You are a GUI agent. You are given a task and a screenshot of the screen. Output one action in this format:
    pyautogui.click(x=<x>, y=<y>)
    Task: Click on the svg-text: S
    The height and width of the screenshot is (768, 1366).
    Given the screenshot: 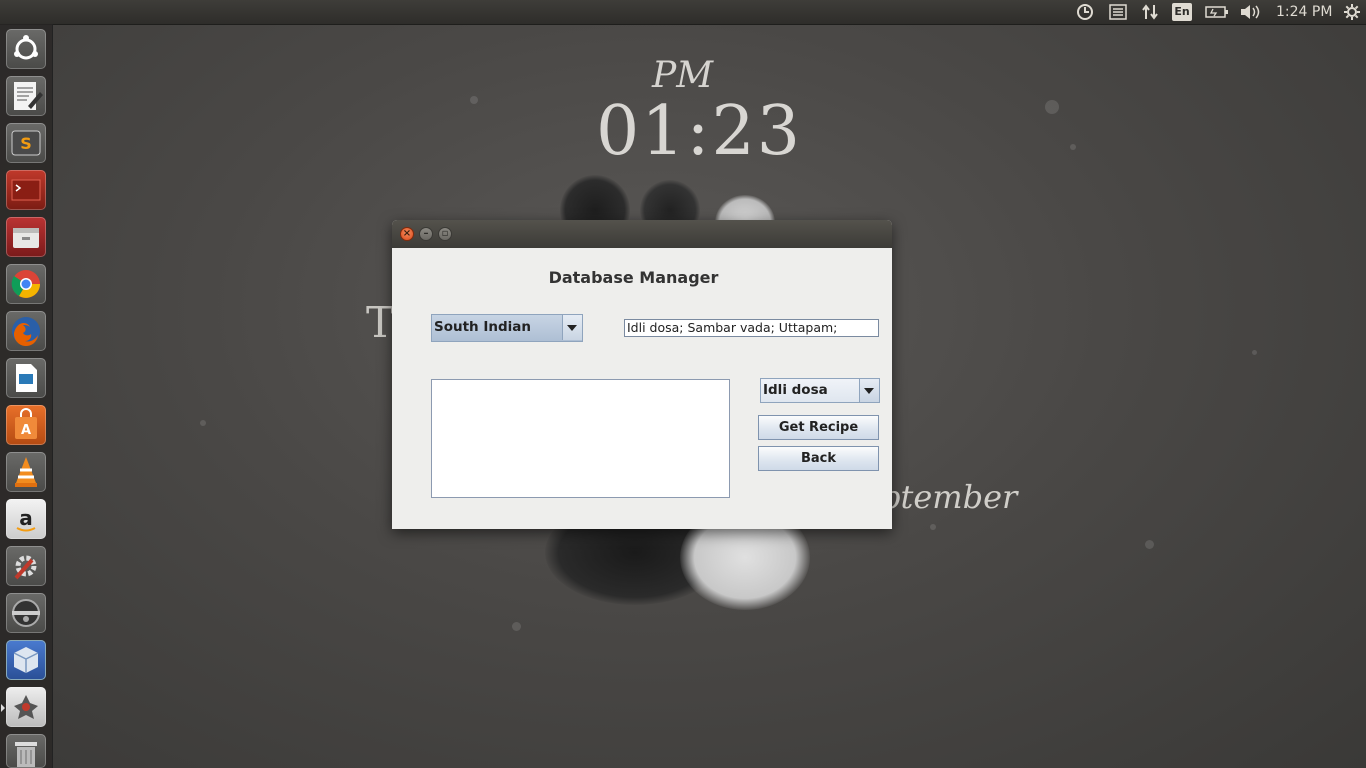 What is the action you would take?
    pyautogui.click(x=26, y=143)
    